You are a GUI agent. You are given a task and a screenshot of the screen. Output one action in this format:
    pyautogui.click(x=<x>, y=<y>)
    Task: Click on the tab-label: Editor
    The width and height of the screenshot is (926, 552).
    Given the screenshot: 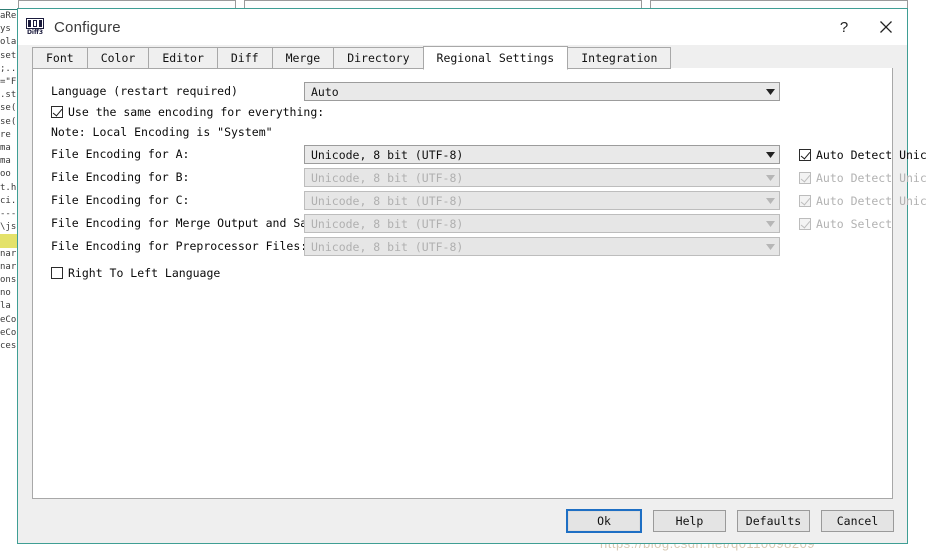 What is the action you would take?
    pyautogui.click(x=183, y=58)
    